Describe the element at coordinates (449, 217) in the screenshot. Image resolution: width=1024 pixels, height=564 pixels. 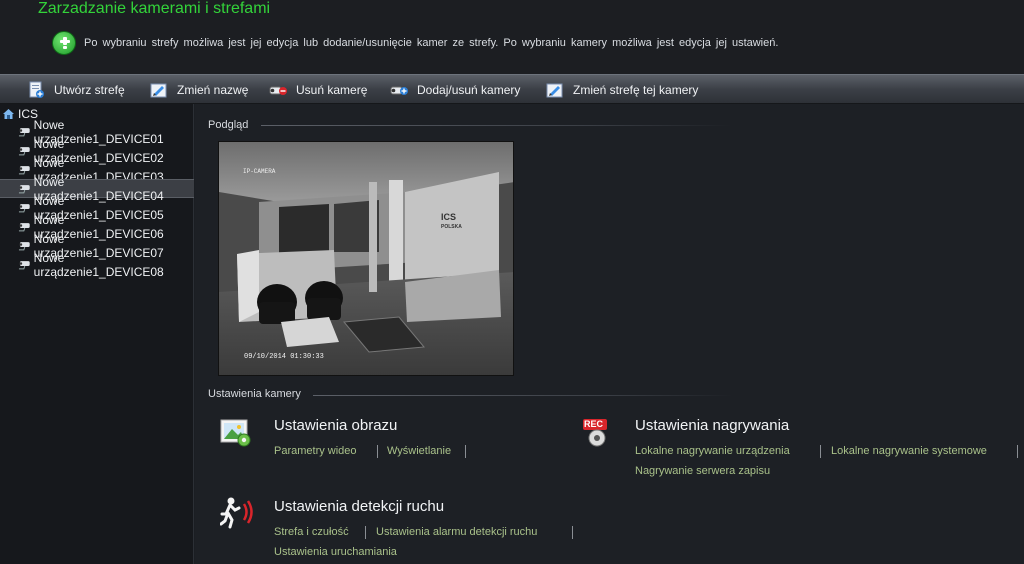
I see `wall-logo: ICS` at that location.